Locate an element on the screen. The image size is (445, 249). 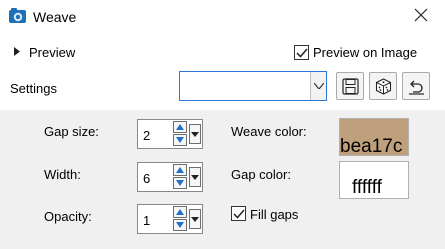
opacity-spinner: 1 is located at coordinates (170, 219).